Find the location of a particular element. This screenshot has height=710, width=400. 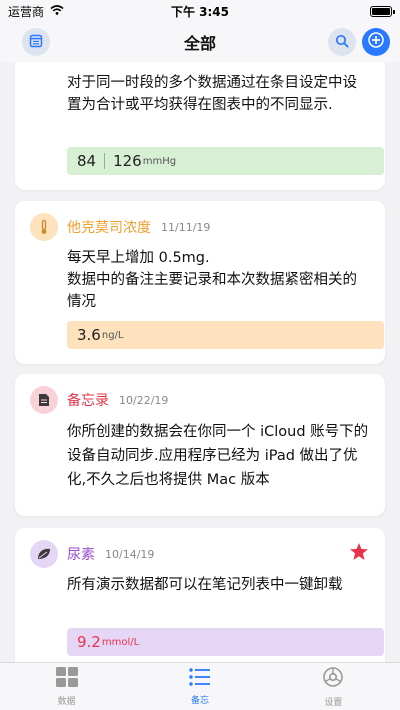

thermometer-icon is located at coordinates (44, 227).